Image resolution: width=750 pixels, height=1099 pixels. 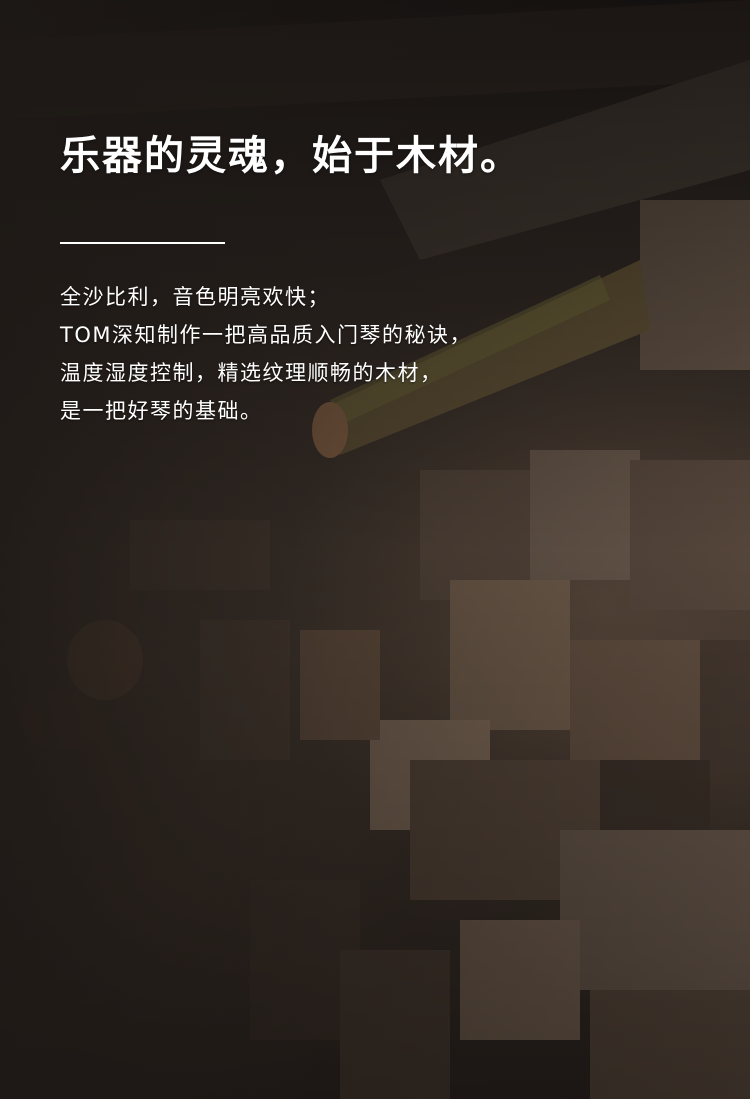 I want to click on title-divider, so click(x=142, y=243).